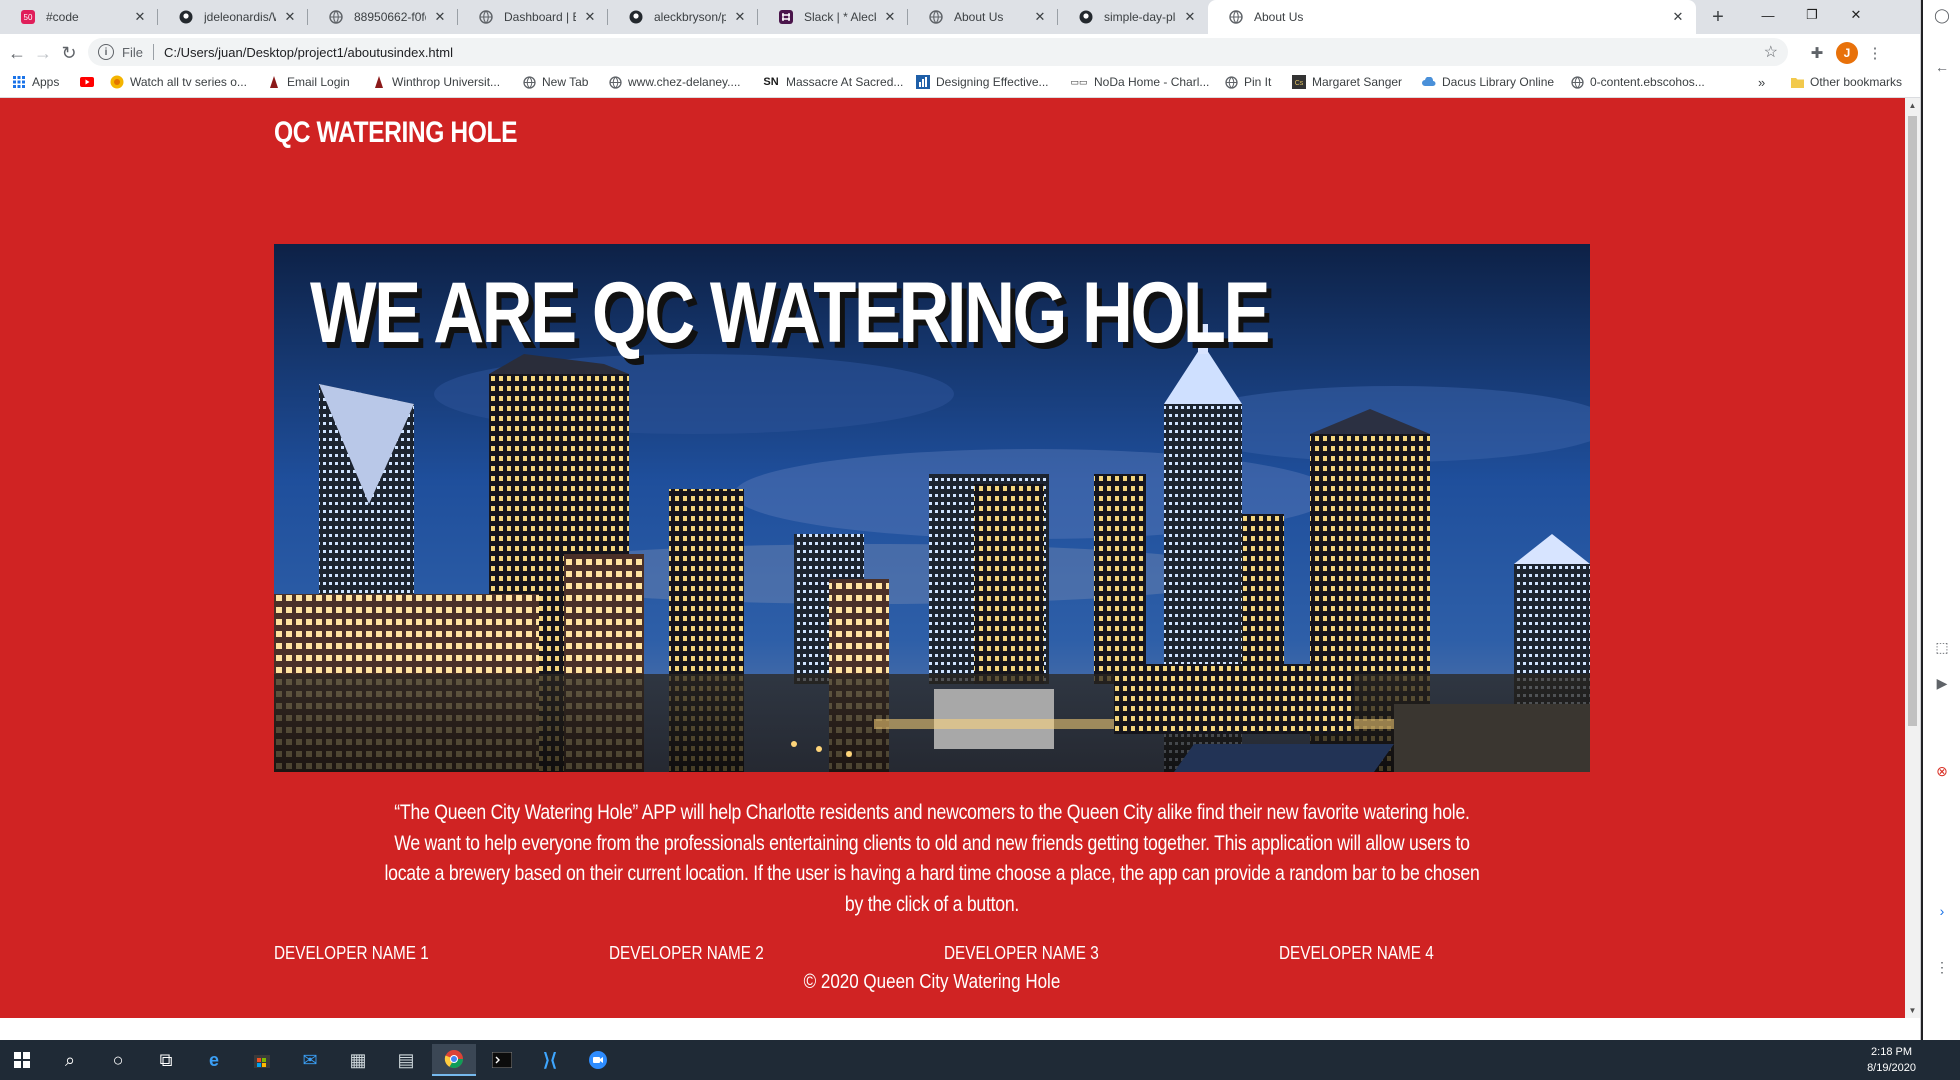 The image size is (1960, 1080). I want to click on edge-icon: e, so click(214, 1060).